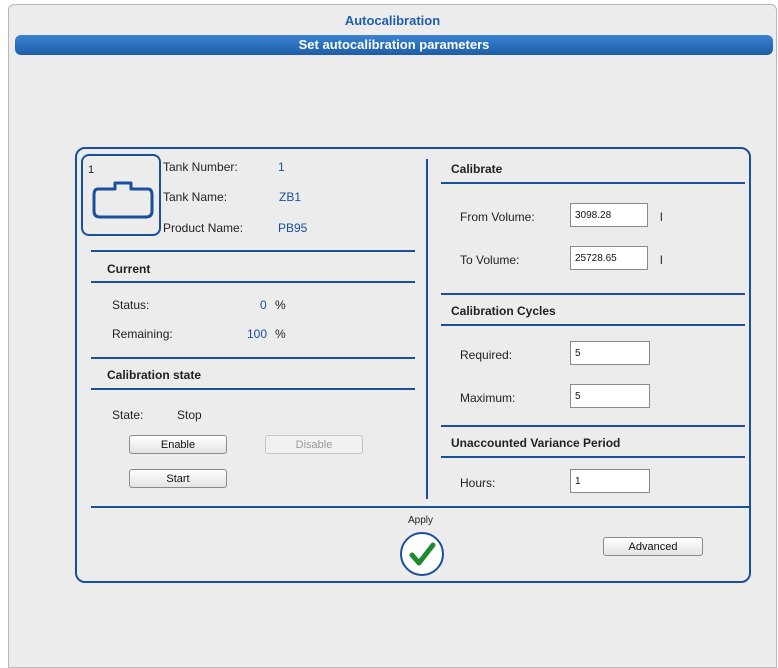 The width and height of the screenshot is (778, 668). Describe the element at coordinates (488, 398) in the screenshot. I see `maximum-label: Maximum:` at that location.